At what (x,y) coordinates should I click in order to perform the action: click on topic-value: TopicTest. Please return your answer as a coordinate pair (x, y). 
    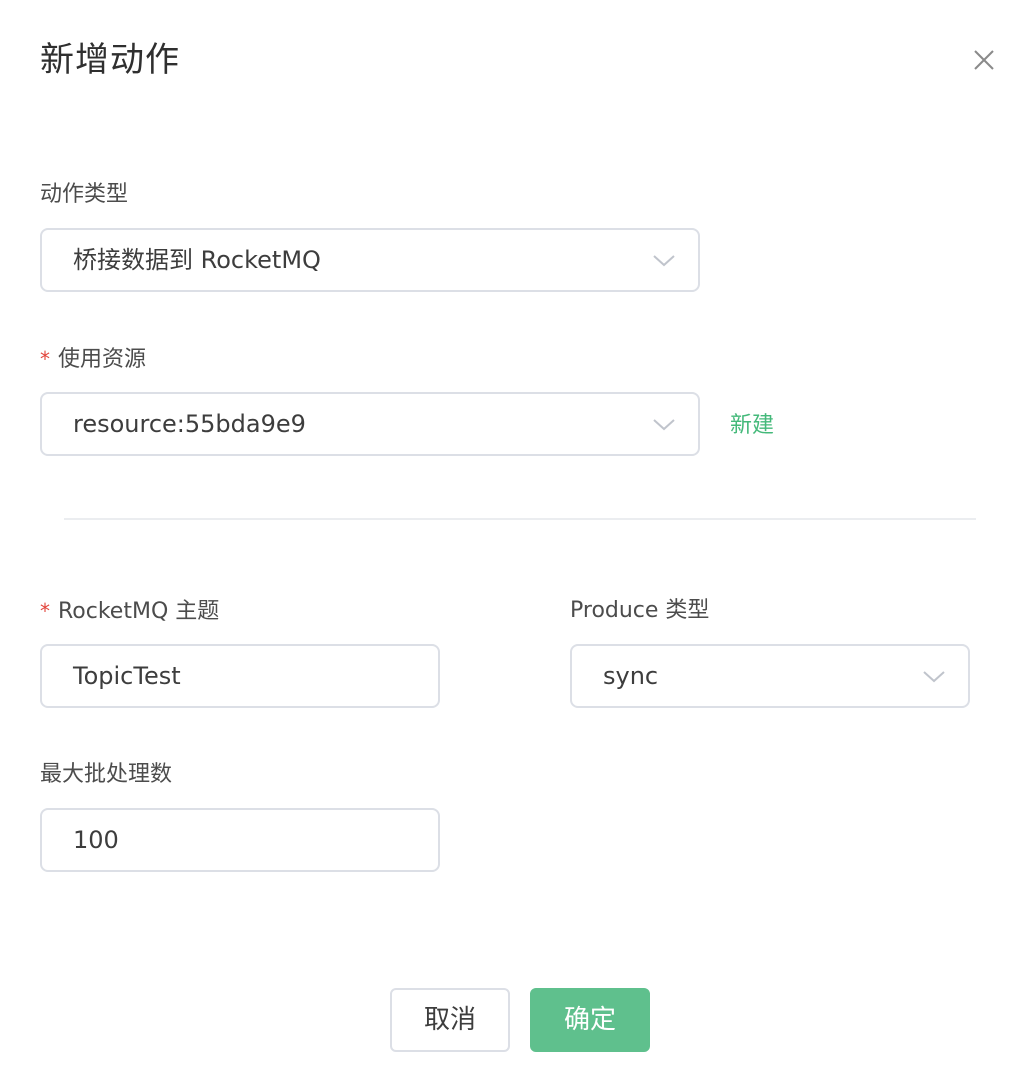
    Looking at the image, I should click on (127, 676).